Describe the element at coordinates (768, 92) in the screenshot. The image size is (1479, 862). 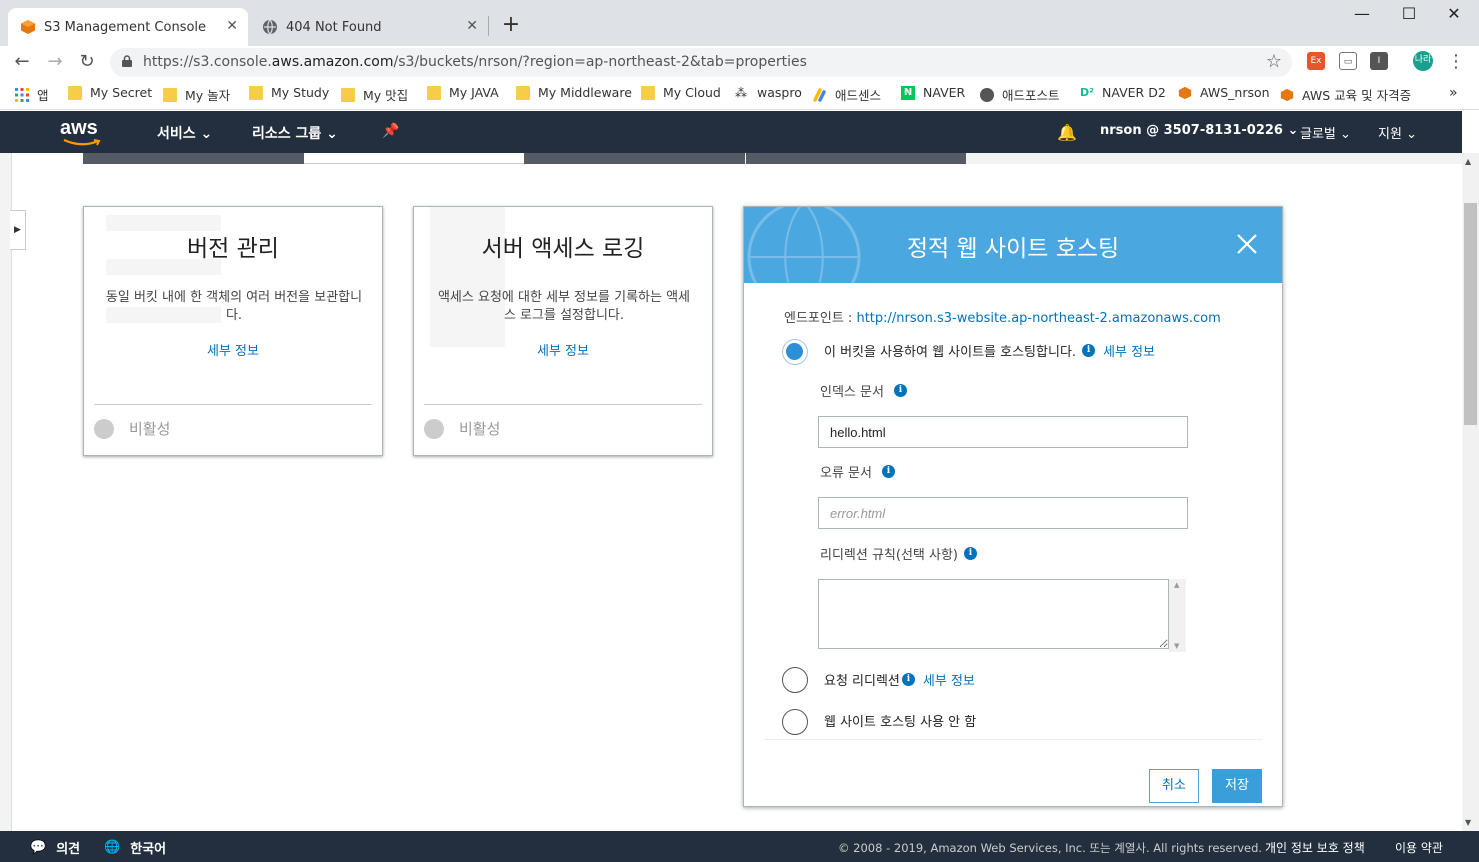
I see `bookmark-waspro: ⁂ waspro` at that location.